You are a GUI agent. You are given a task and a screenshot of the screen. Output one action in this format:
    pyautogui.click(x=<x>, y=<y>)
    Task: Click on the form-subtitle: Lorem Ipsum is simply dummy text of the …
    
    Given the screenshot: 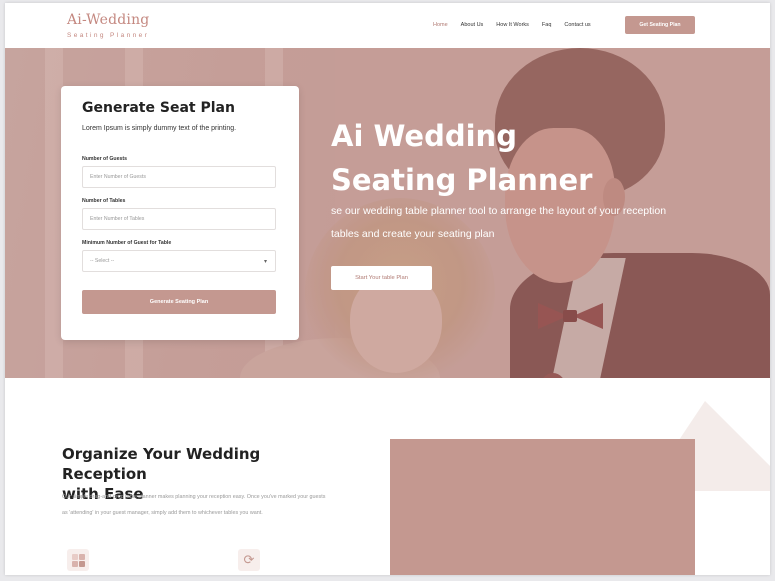 What is the action you would take?
    pyautogui.click(x=159, y=128)
    